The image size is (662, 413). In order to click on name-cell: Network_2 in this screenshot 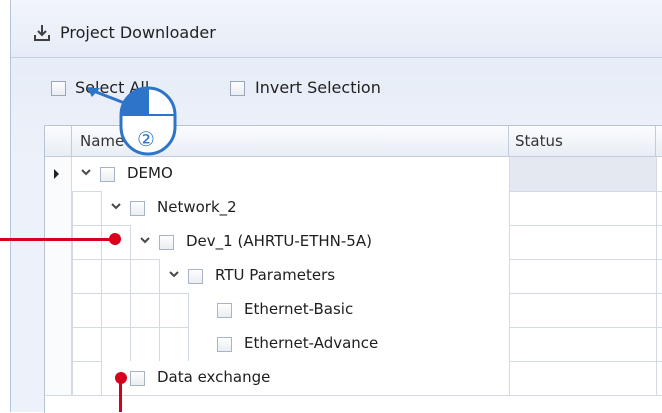, I will do `click(305, 208)`.